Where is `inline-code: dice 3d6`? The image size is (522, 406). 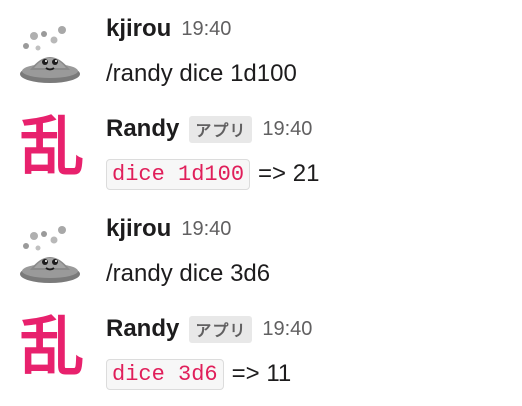 inline-code: dice 3d6 is located at coordinates (165, 374).